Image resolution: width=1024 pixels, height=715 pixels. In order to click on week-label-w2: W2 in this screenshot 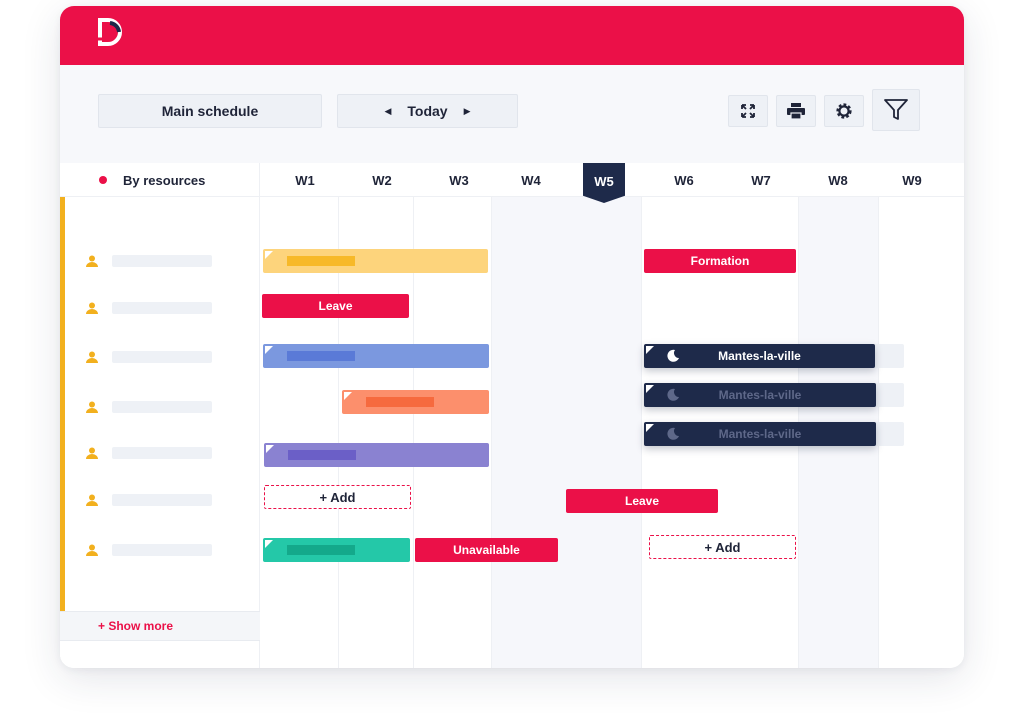, I will do `click(382, 180)`.